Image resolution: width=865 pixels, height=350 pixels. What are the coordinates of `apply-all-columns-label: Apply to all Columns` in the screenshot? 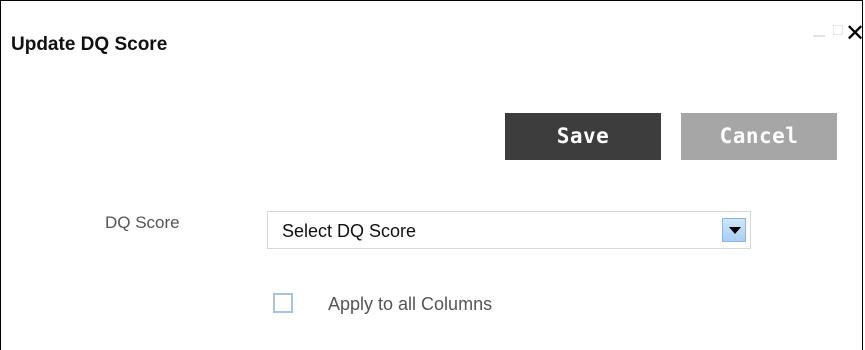 It's located at (410, 304).